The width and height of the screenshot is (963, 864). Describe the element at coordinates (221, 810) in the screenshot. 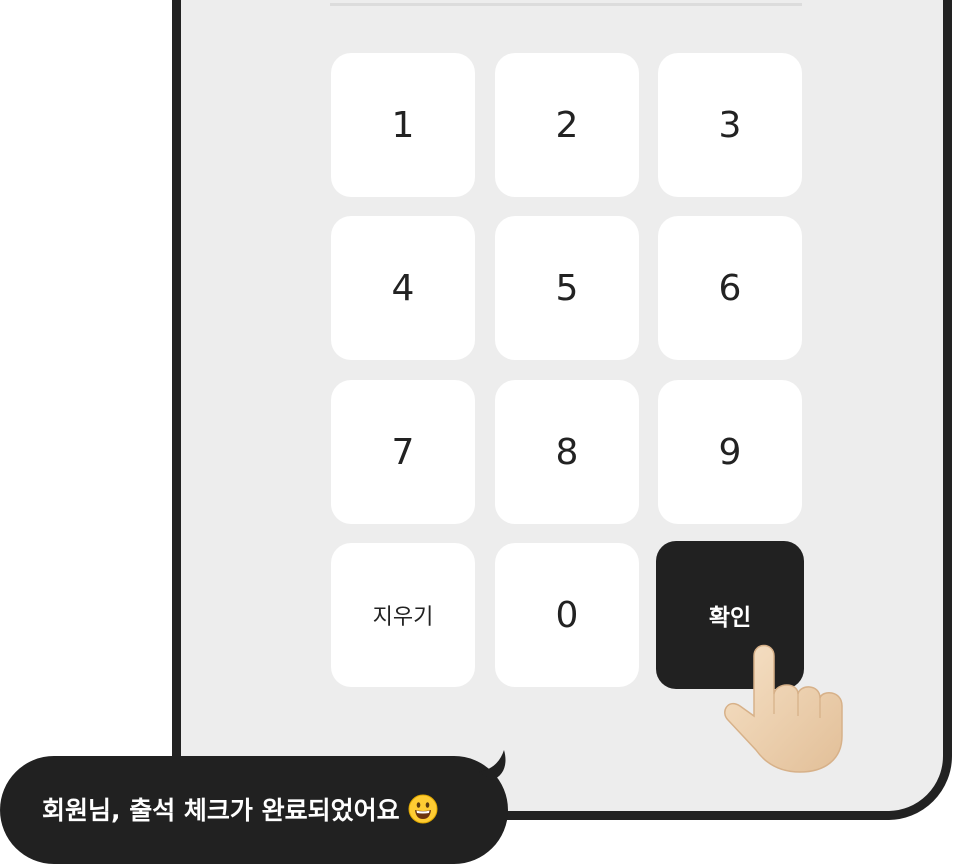

I see `toast-message: 회원님, 출석 체크가 완료되었어요` at that location.